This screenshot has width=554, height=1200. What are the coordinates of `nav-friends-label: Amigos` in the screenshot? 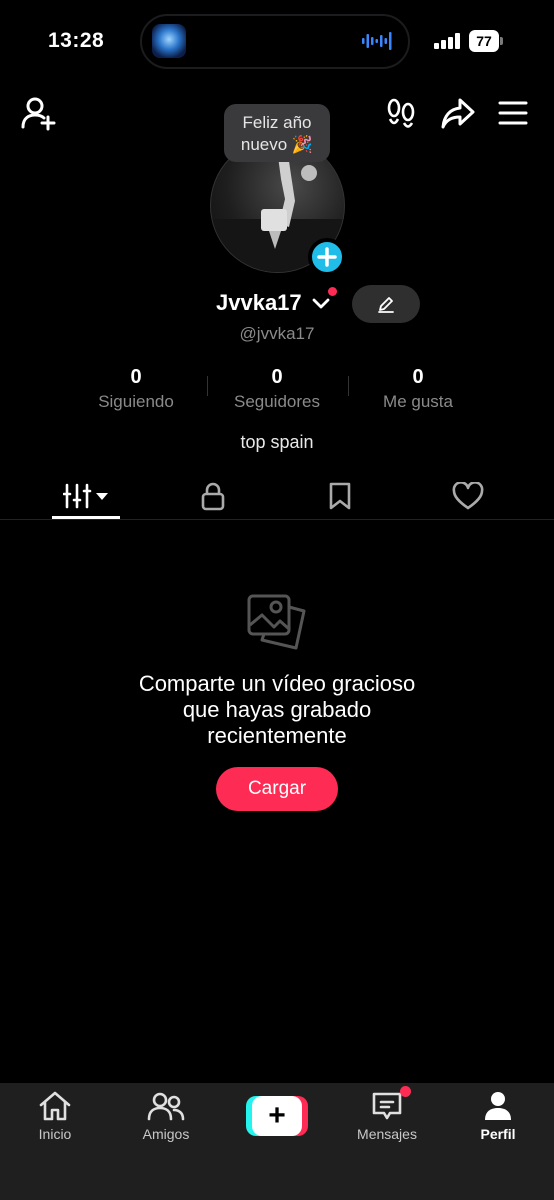 It's located at (166, 1134).